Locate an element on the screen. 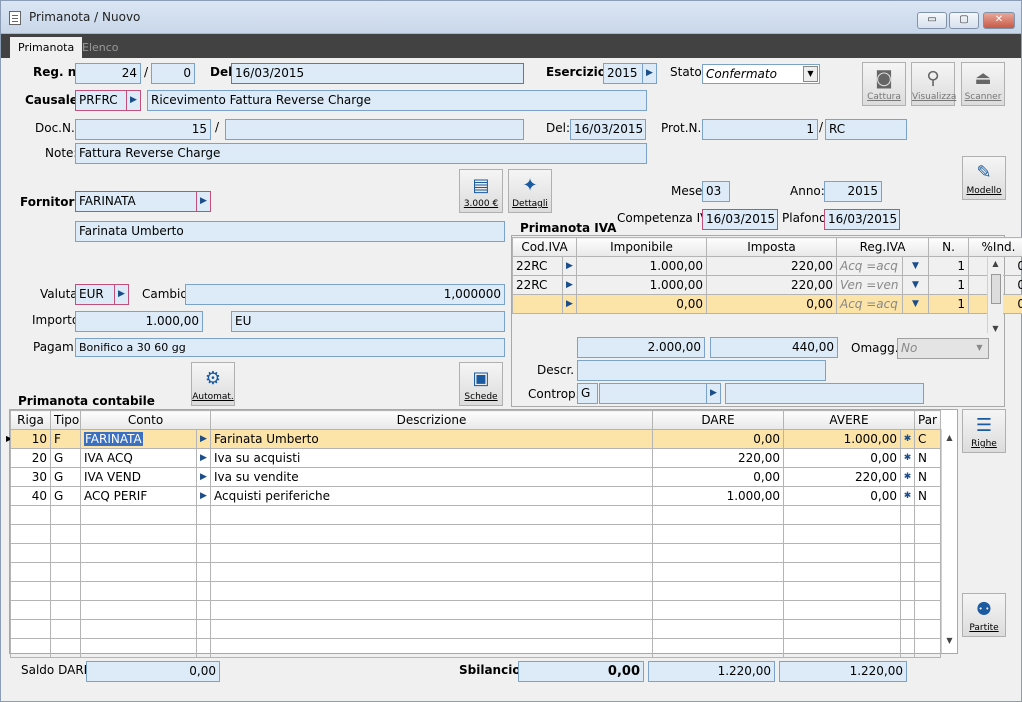 The image size is (1022, 702). visualizza-button: ⚲ Visualizza is located at coordinates (933, 84).